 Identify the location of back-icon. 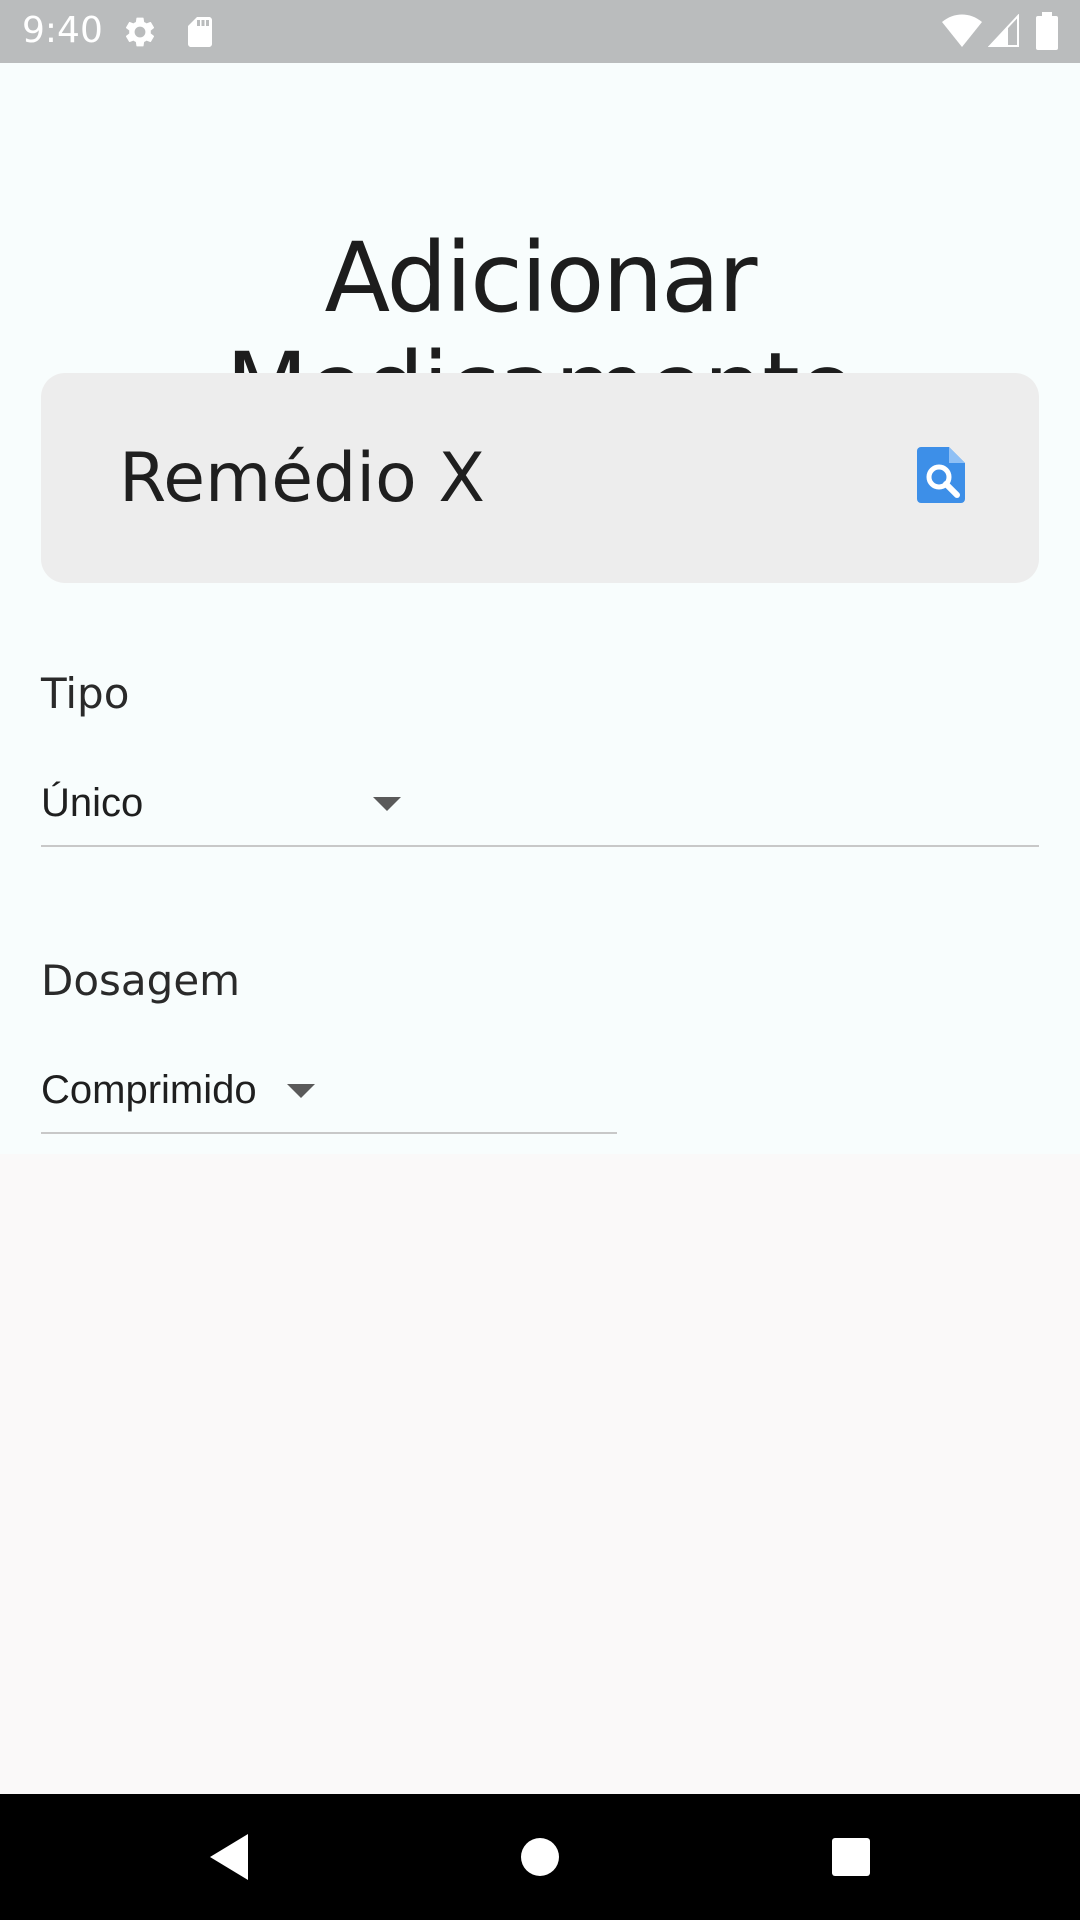
(231, 1857).